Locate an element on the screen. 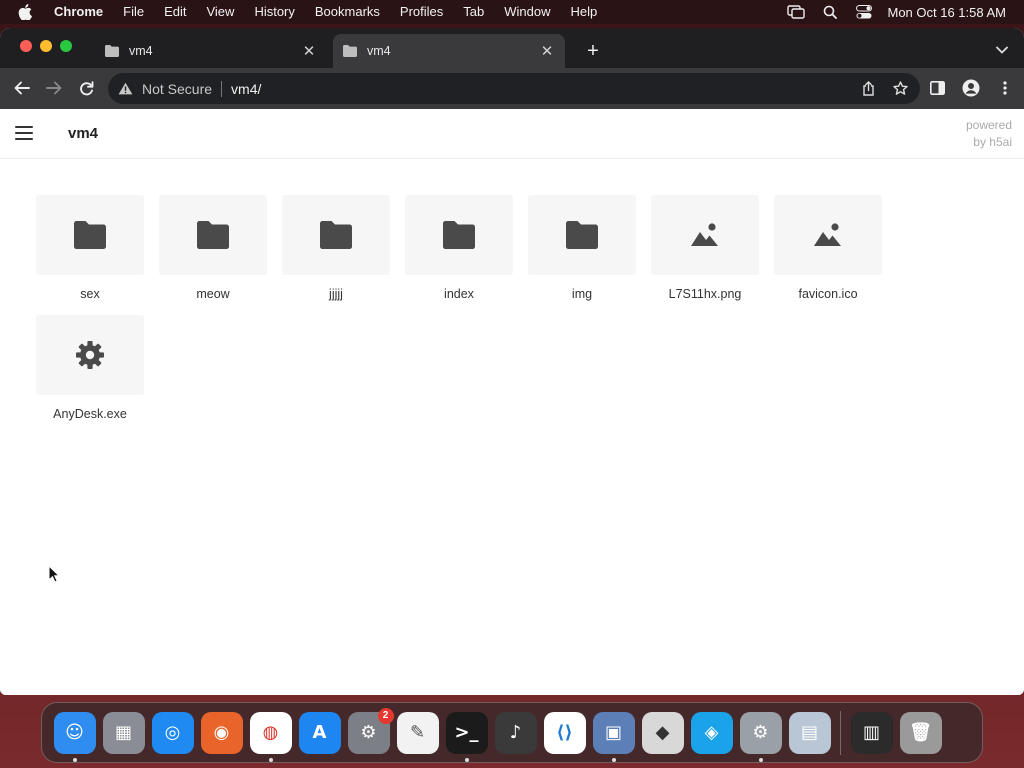 Image resolution: width=1024 pixels, height=768 pixels. folder-item-index: index is located at coordinates (459, 248).